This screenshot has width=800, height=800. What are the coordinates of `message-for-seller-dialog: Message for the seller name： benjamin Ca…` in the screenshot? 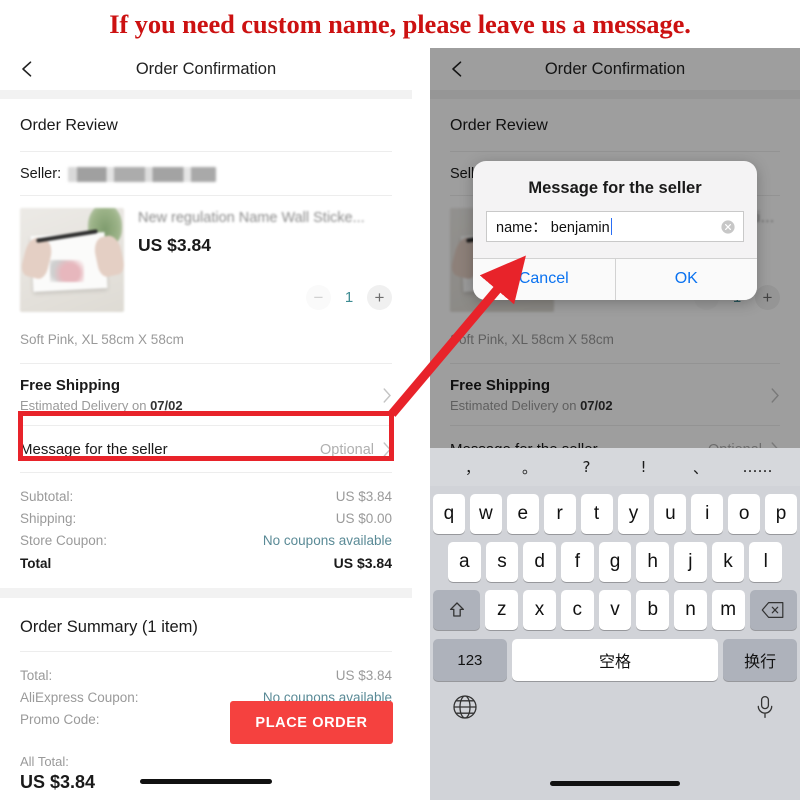 It's located at (615, 230).